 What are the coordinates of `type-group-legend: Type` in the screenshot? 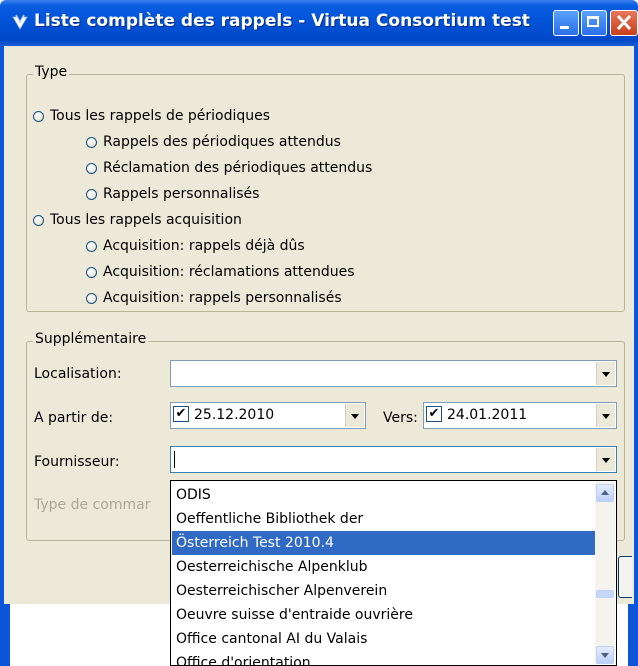 It's located at (51, 72).